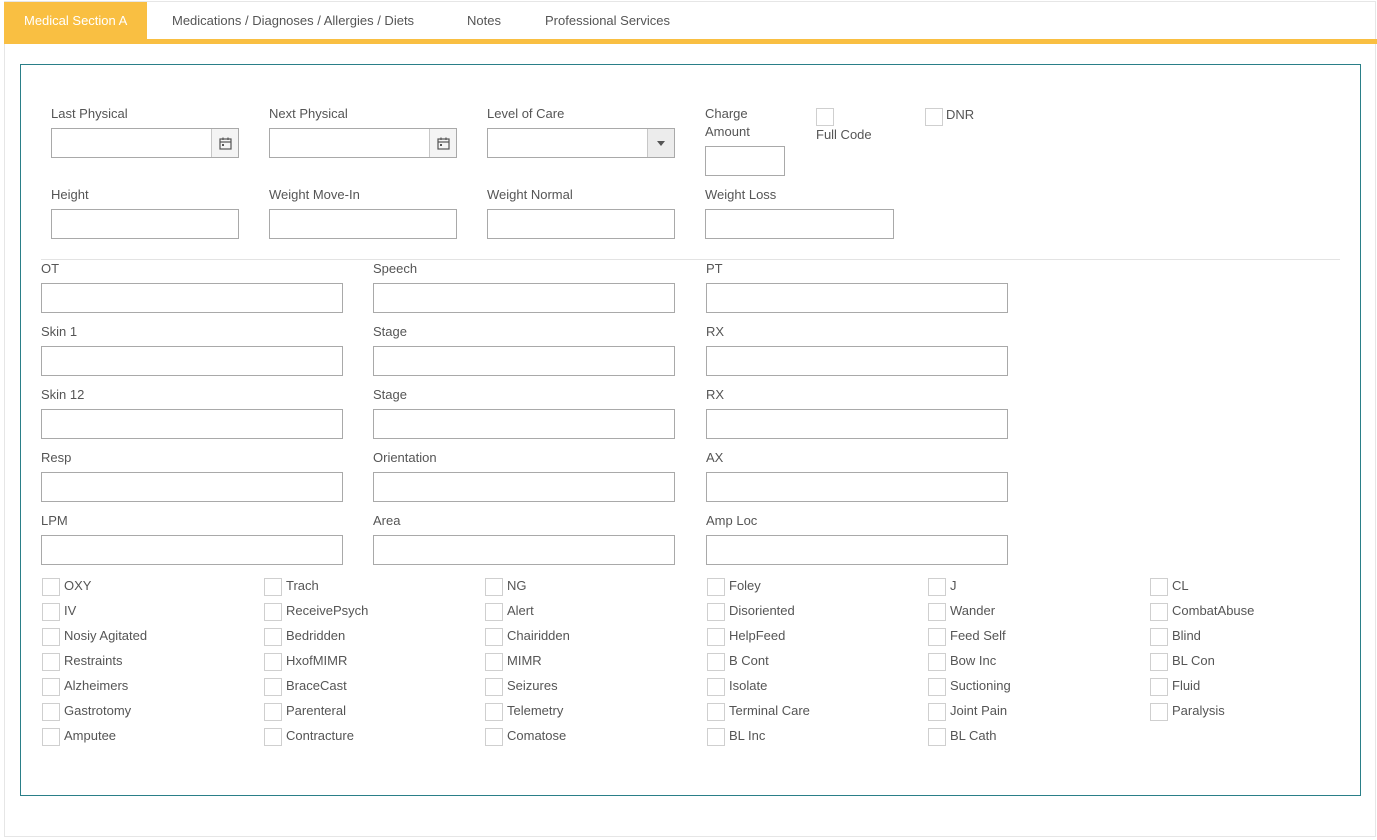  Describe the element at coordinates (51, 637) in the screenshot. I see `nosiy-agitated-checkbox` at that location.